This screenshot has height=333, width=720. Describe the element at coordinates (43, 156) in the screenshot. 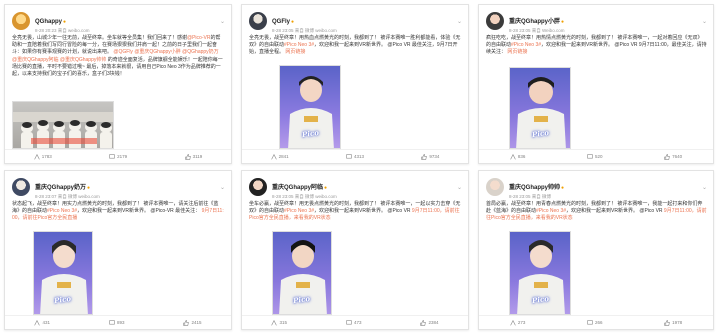

I see `share-button: 1783` at that location.